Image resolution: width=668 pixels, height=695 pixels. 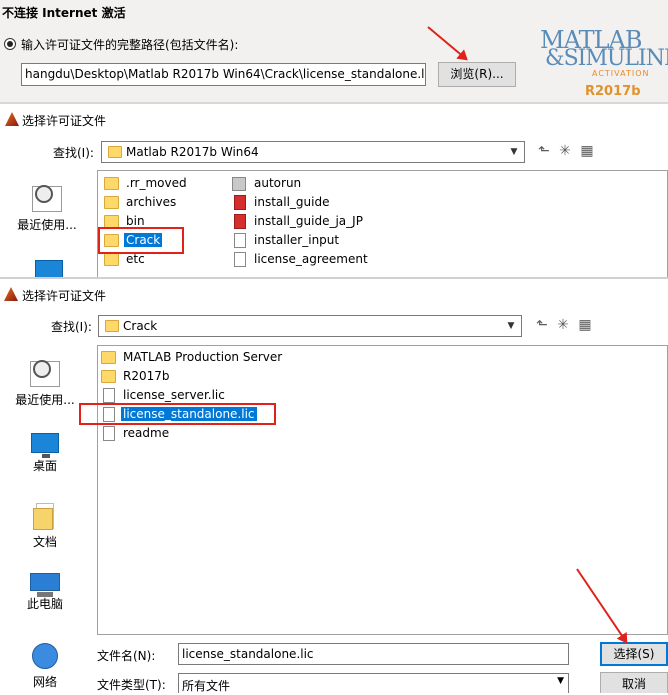 I want to click on place-this-pc: 此电脑, so click(x=45, y=592).